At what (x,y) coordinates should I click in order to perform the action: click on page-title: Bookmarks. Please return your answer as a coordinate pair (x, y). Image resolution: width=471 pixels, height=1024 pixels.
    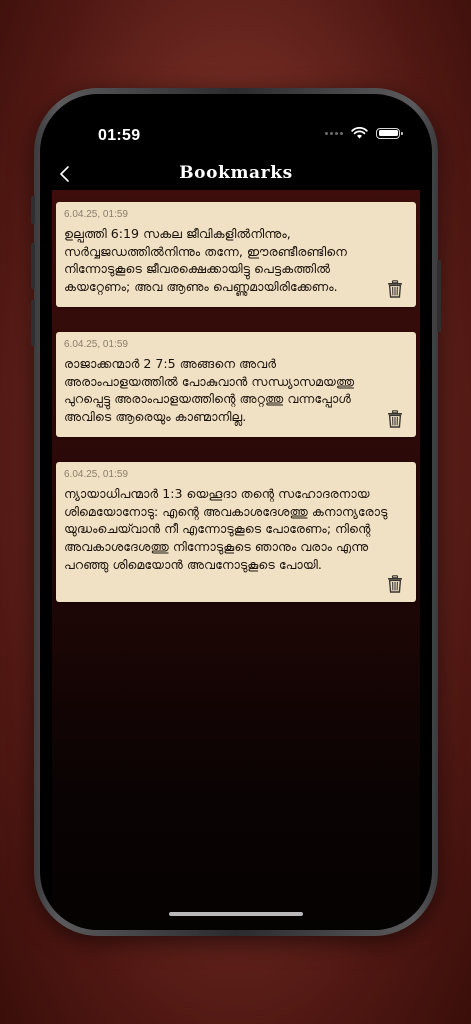
    Looking at the image, I should click on (236, 173).